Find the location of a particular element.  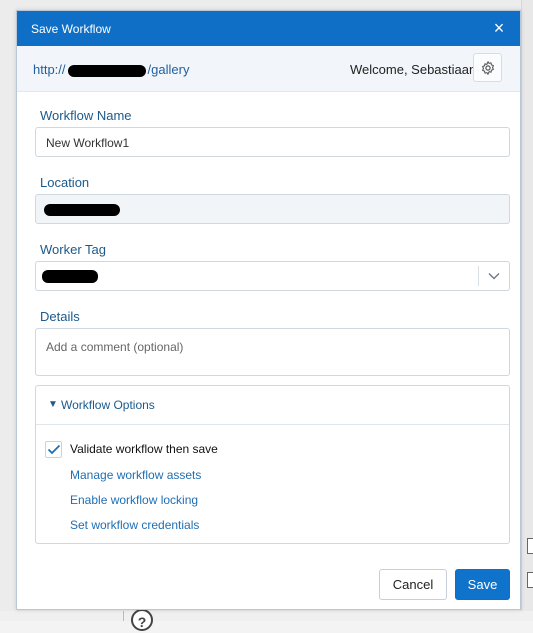

settings-button is located at coordinates (487, 67).